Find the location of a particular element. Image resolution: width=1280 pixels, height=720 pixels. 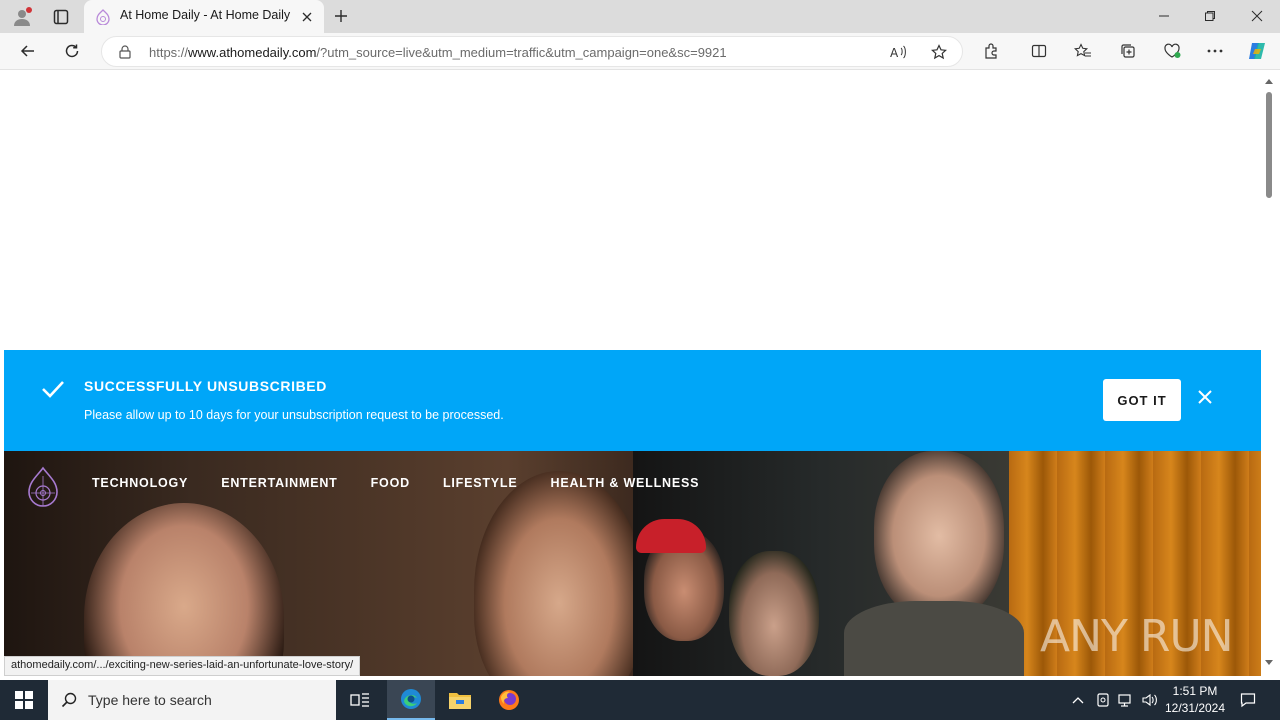

jacket-icon is located at coordinates (934, 638).